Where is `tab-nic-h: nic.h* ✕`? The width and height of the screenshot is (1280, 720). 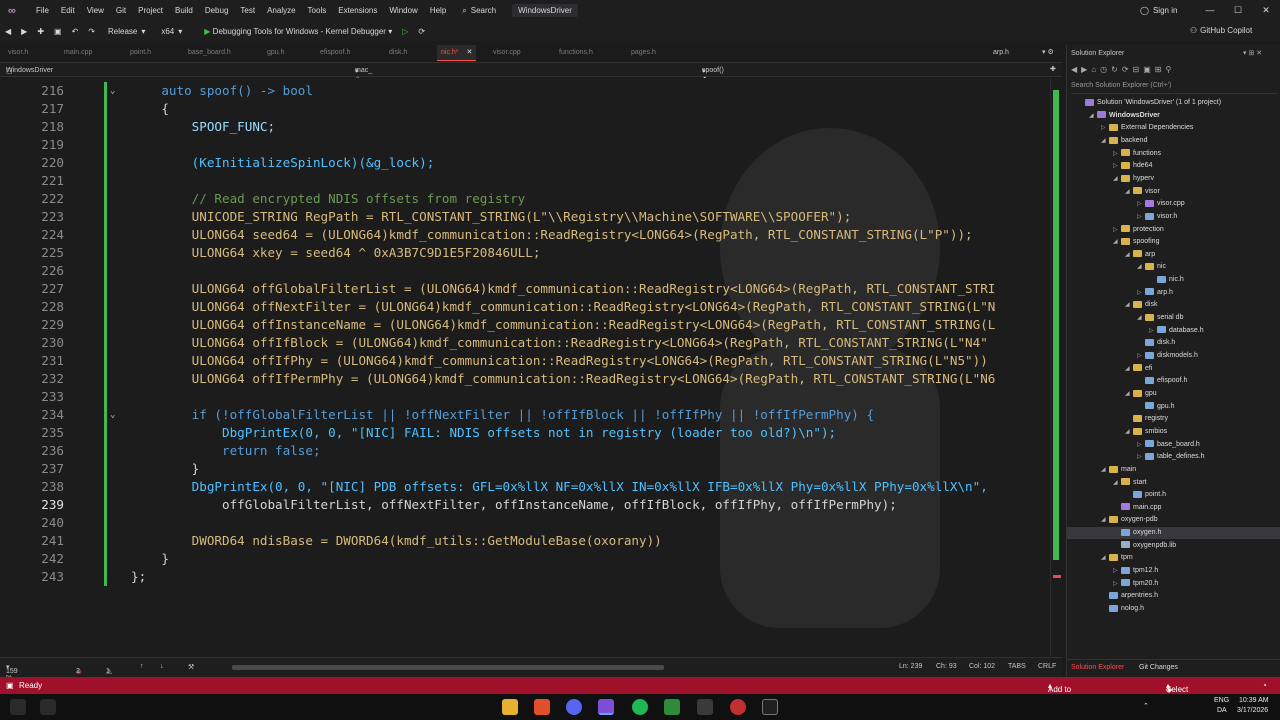 tab-nic-h: nic.h* ✕ is located at coordinates (457, 53).